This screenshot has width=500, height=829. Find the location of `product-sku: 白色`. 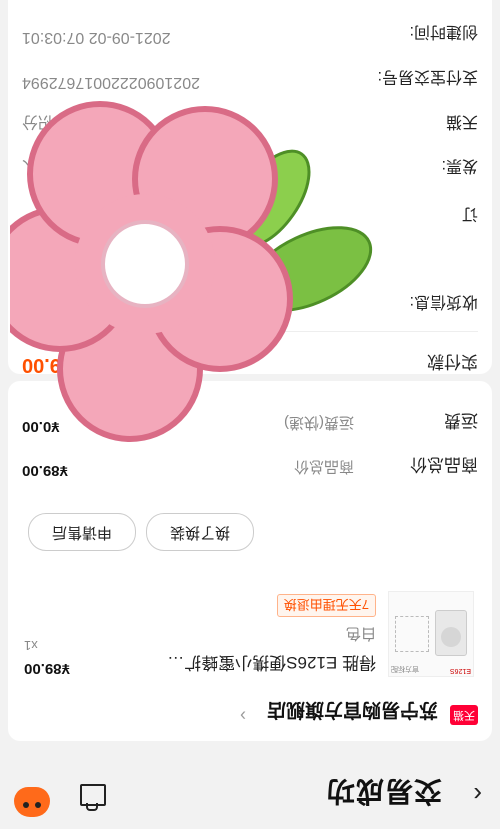

product-sku: 白色 is located at coordinates (360, 633).